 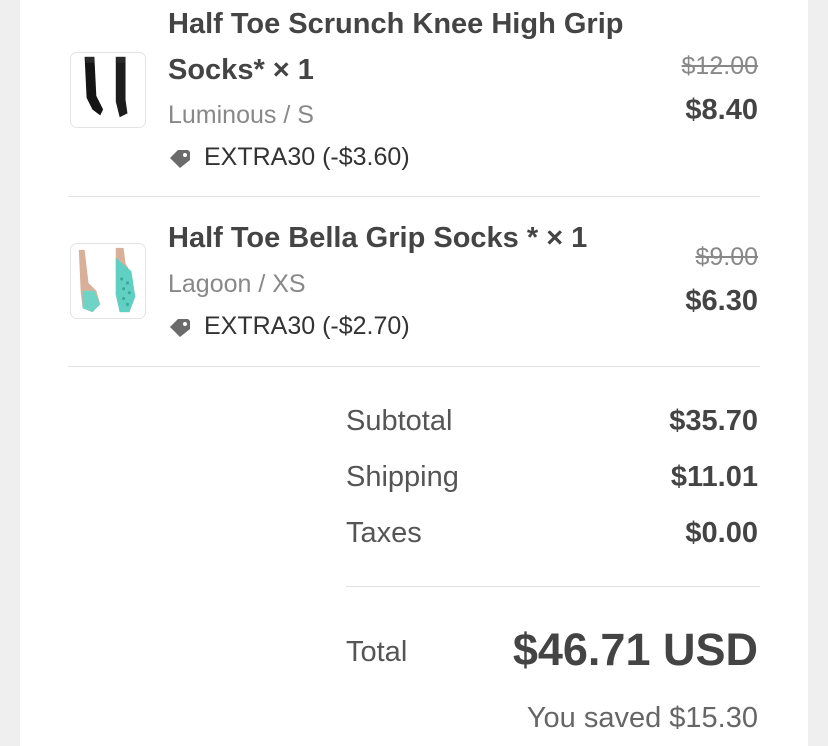 I want to click on shipping-label: Shipping, so click(x=402, y=477).